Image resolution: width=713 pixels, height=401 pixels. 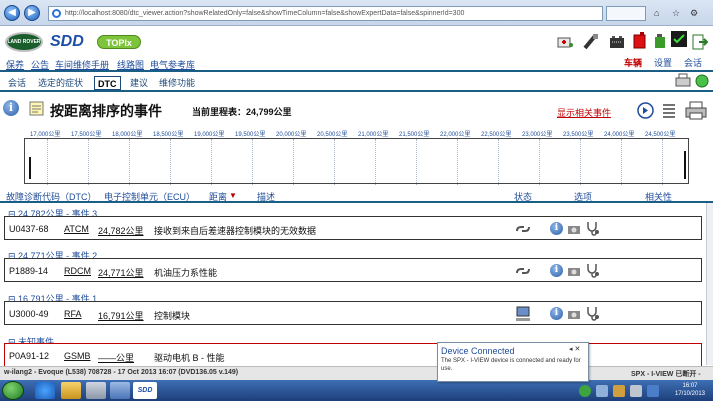 I want to click on checklist-icon, so click(x=679, y=39).